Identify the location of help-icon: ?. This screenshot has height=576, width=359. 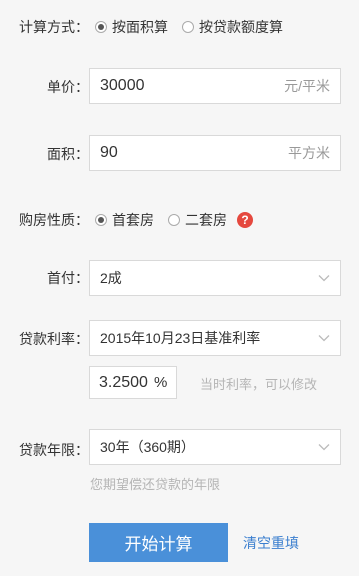
(245, 220).